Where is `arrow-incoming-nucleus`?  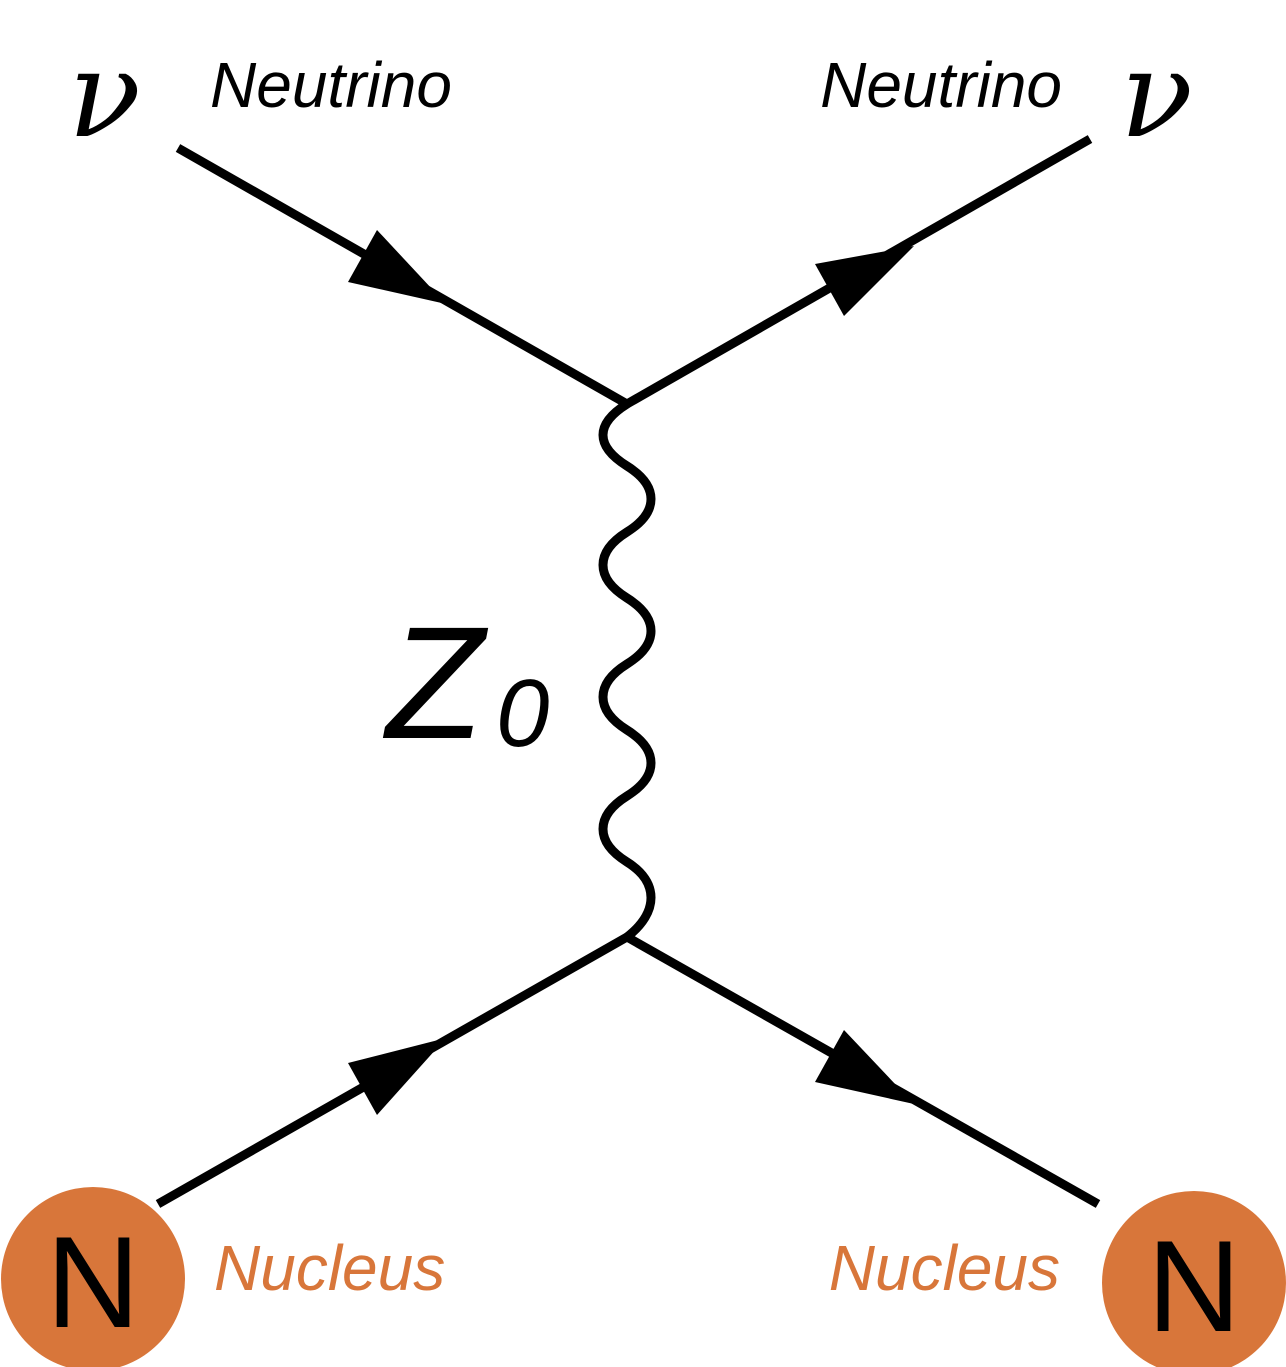 arrow-incoming-nucleus is located at coordinates (397, 1076).